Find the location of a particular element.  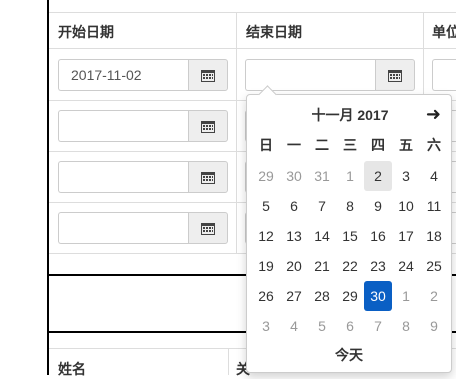

day-cell: 14 is located at coordinates (322, 236).